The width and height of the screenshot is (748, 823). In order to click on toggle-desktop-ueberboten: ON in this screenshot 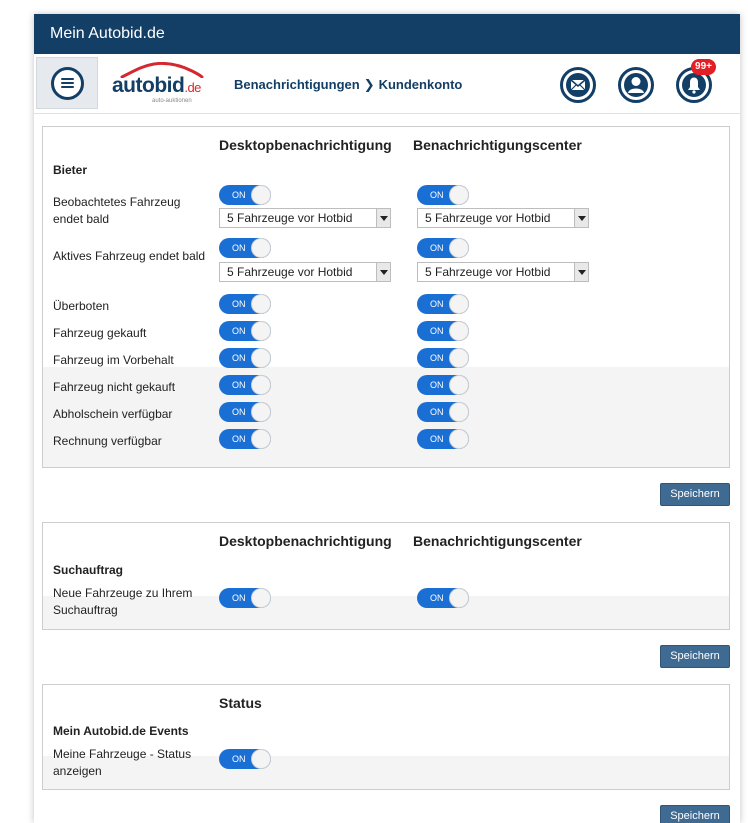, I will do `click(245, 304)`.